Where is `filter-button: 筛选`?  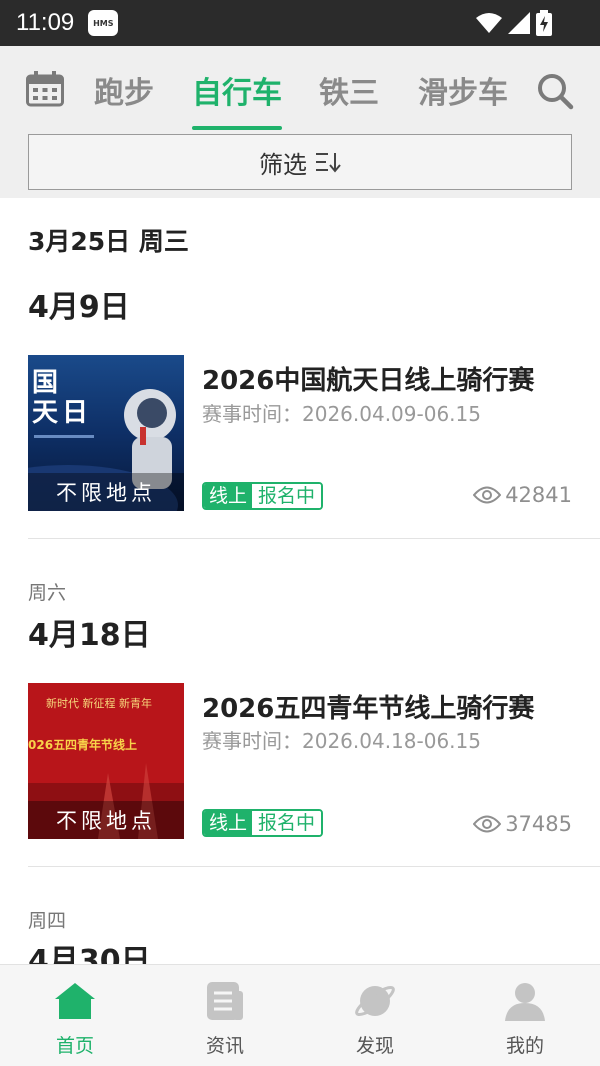 filter-button: 筛选 is located at coordinates (300, 162).